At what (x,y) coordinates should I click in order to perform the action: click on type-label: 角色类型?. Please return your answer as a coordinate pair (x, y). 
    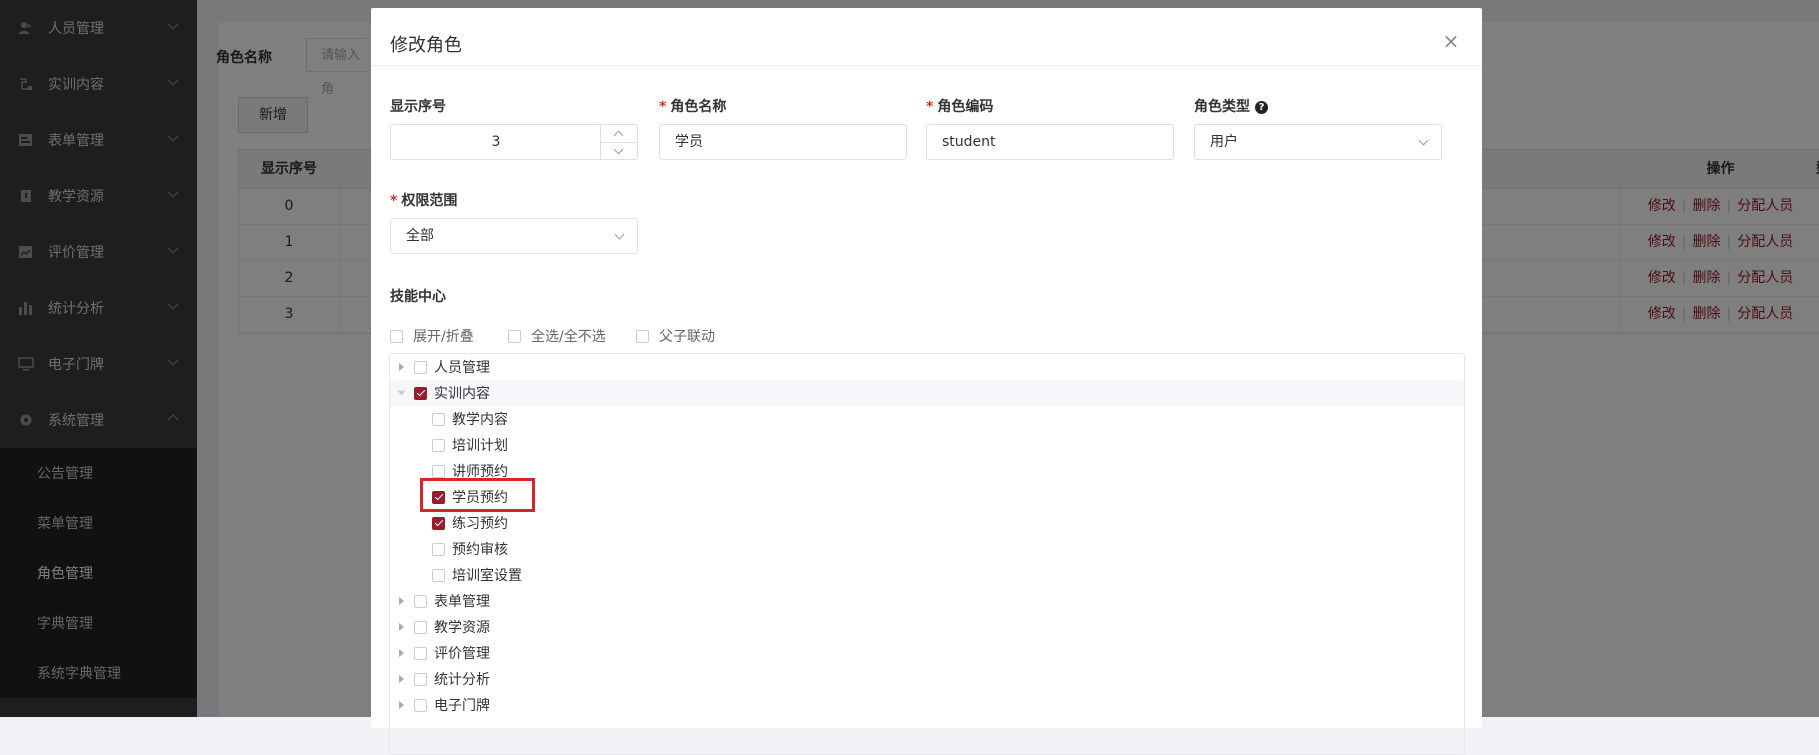
    Looking at the image, I should click on (1231, 106).